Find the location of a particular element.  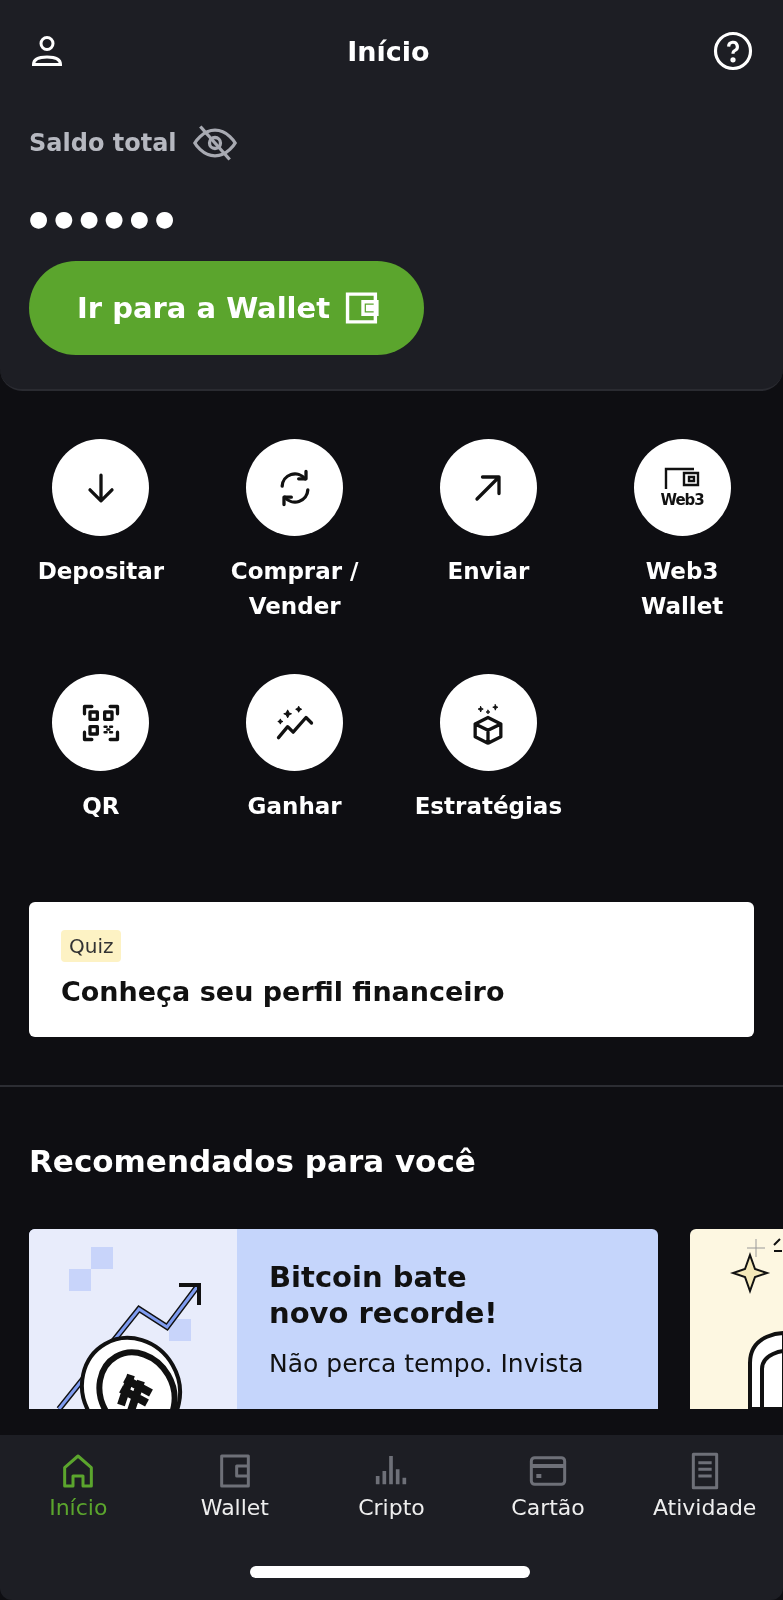

promo-card: Bitcoin bate novo recorde! Não perca tempo. Invista is located at coordinates (343, 1319).